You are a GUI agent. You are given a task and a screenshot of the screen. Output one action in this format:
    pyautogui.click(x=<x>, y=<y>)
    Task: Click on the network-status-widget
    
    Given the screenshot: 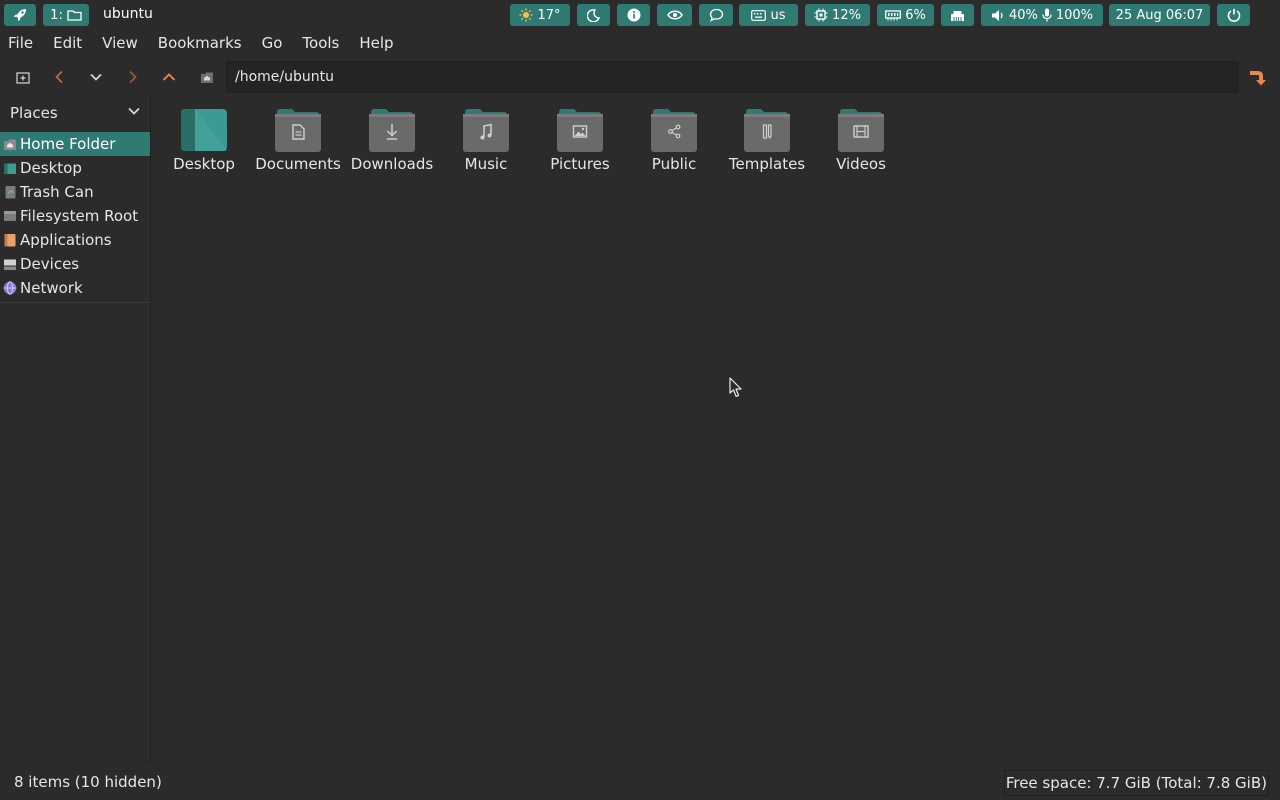 What is the action you would take?
    pyautogui.click(x=957, y=15)
    